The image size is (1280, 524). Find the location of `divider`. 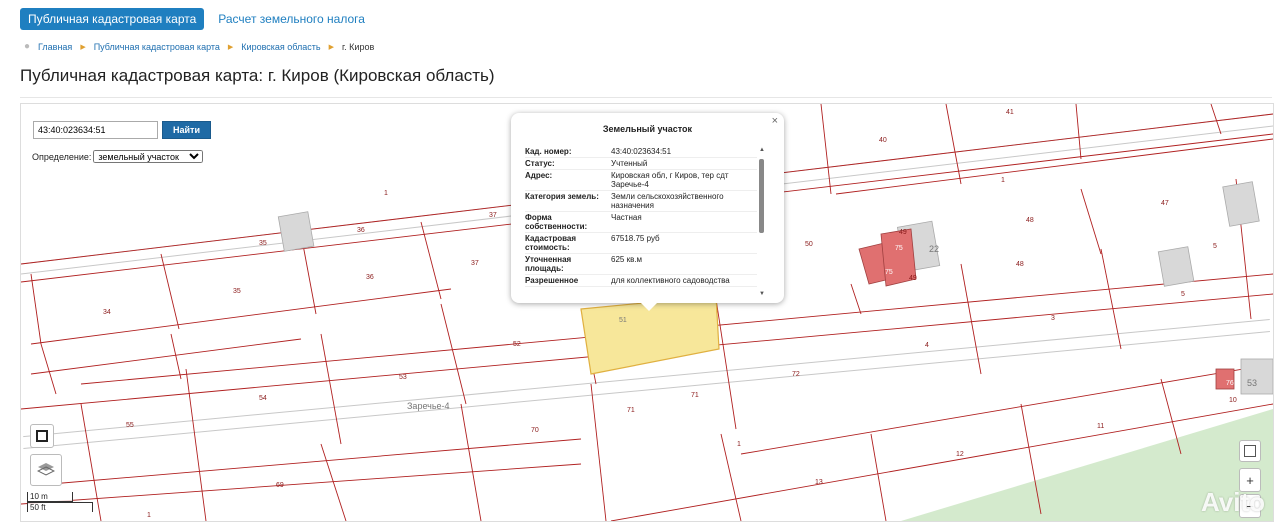

divider is located at coordinates (646, 97).